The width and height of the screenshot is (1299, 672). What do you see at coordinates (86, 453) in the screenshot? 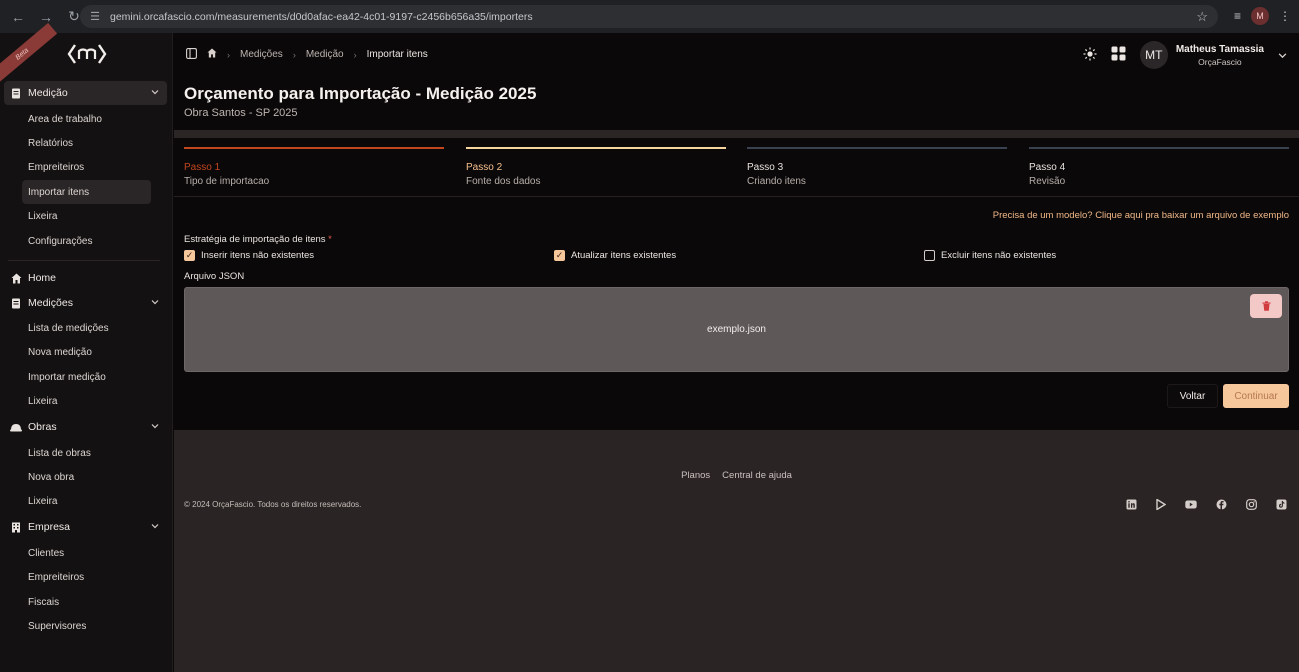
I see `sidebar-item-lista-de-obras: Lista de obras` at bounding box center [86, 453].